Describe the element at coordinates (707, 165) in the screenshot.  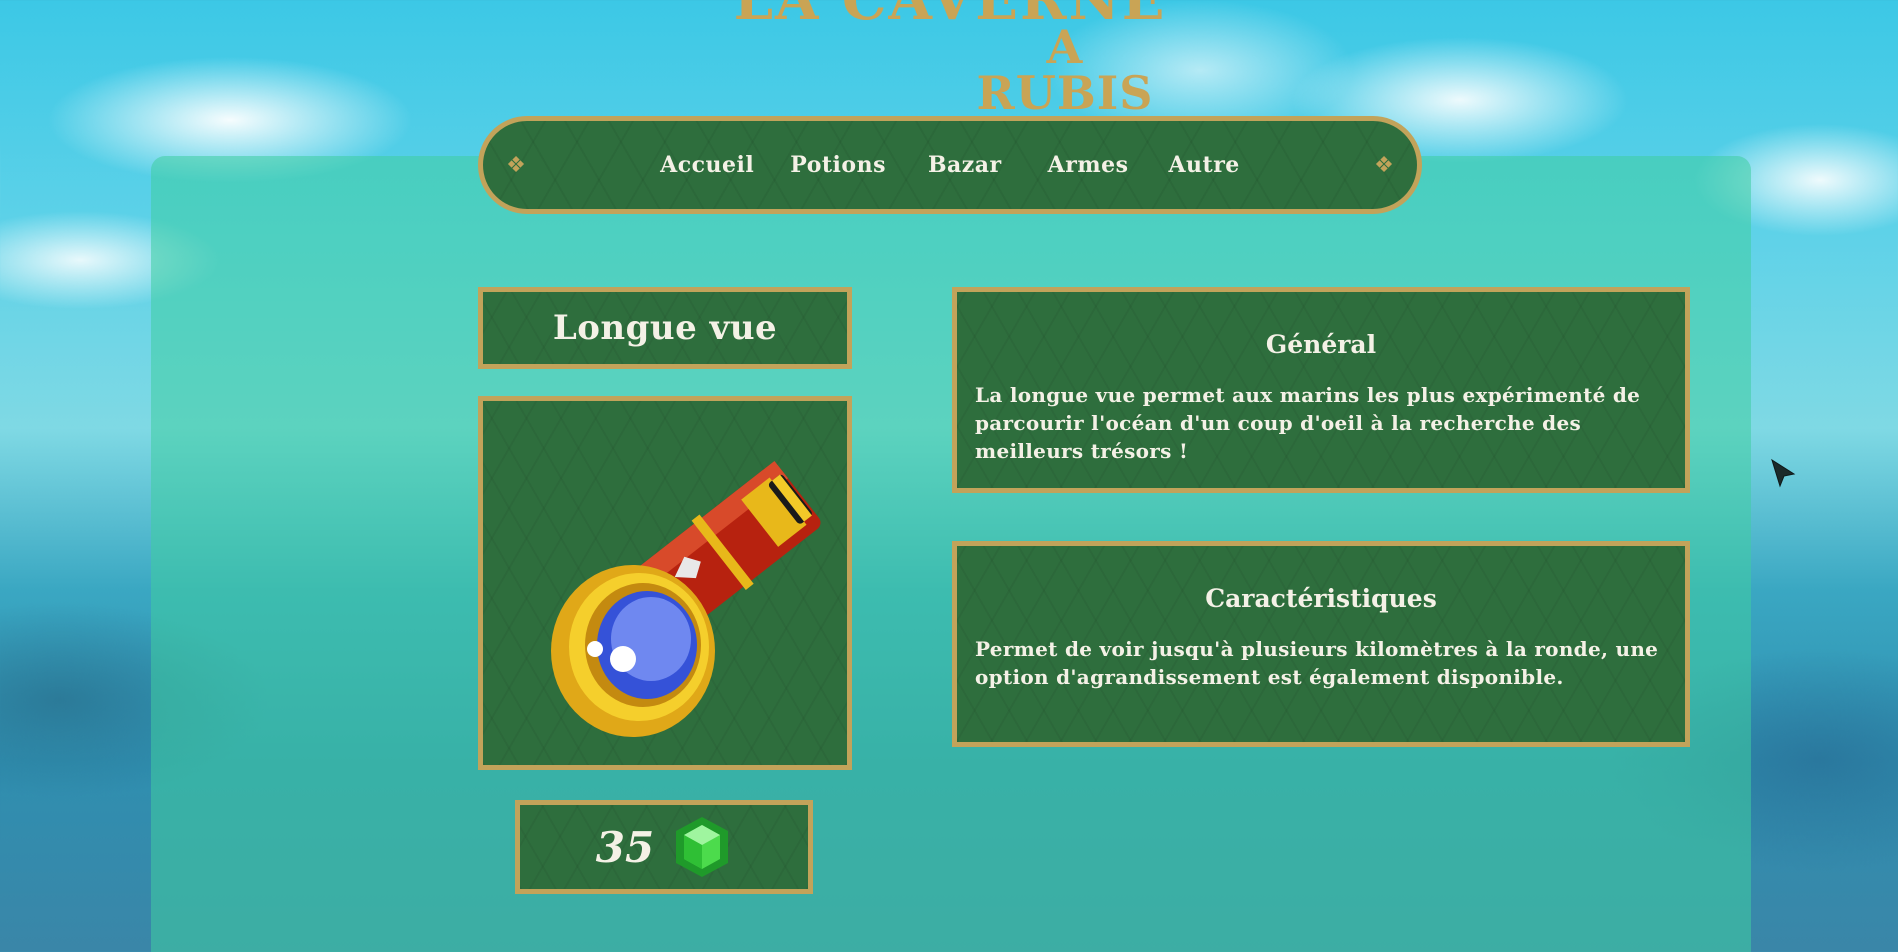
I see `nav-item-accueil: Accueil` at that location.